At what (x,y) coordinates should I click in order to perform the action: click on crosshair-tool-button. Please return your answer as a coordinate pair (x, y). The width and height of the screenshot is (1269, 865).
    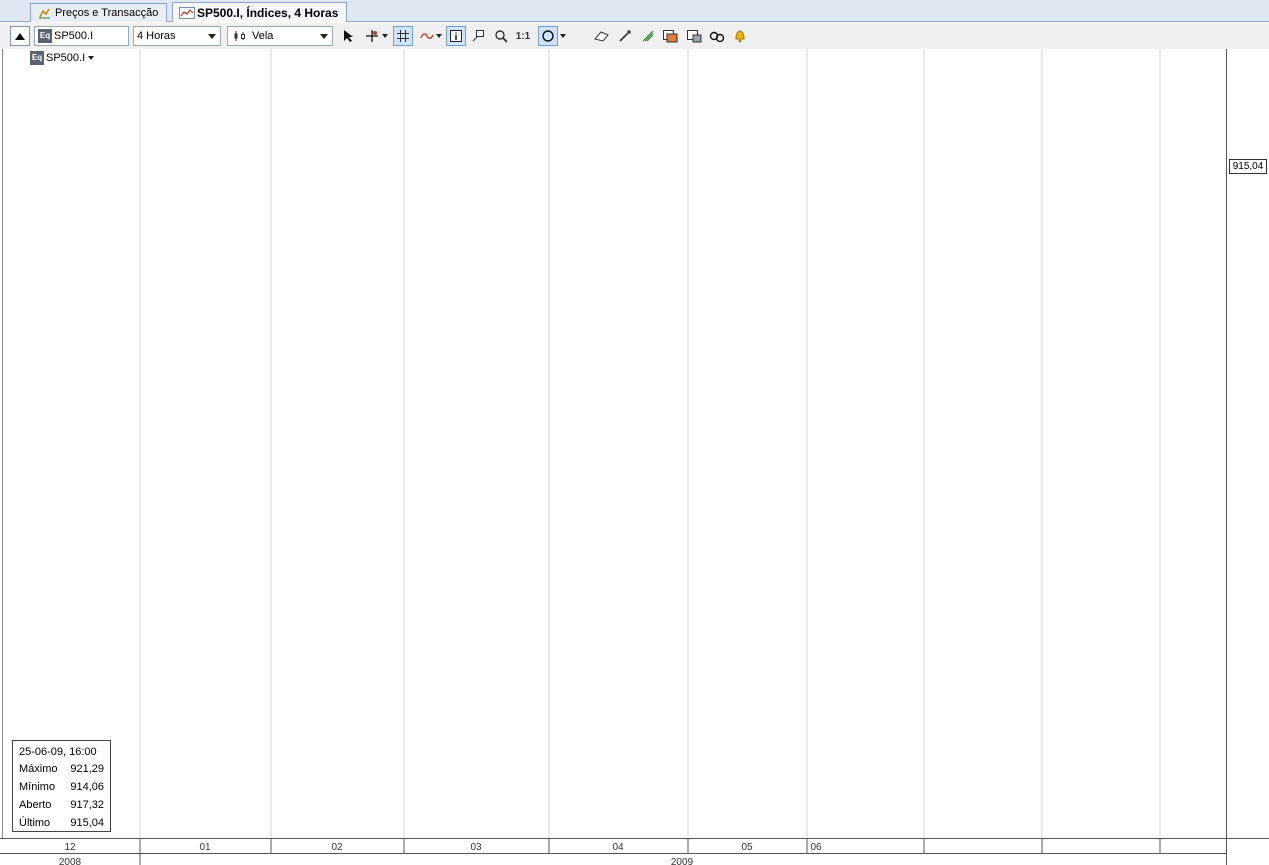
    Looking at the image, I should click on (372, 36).